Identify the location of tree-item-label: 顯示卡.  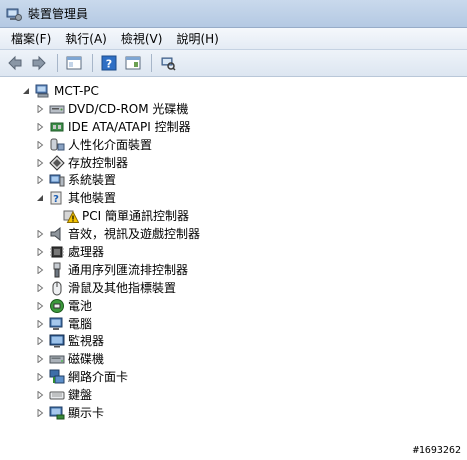
(86, 412).